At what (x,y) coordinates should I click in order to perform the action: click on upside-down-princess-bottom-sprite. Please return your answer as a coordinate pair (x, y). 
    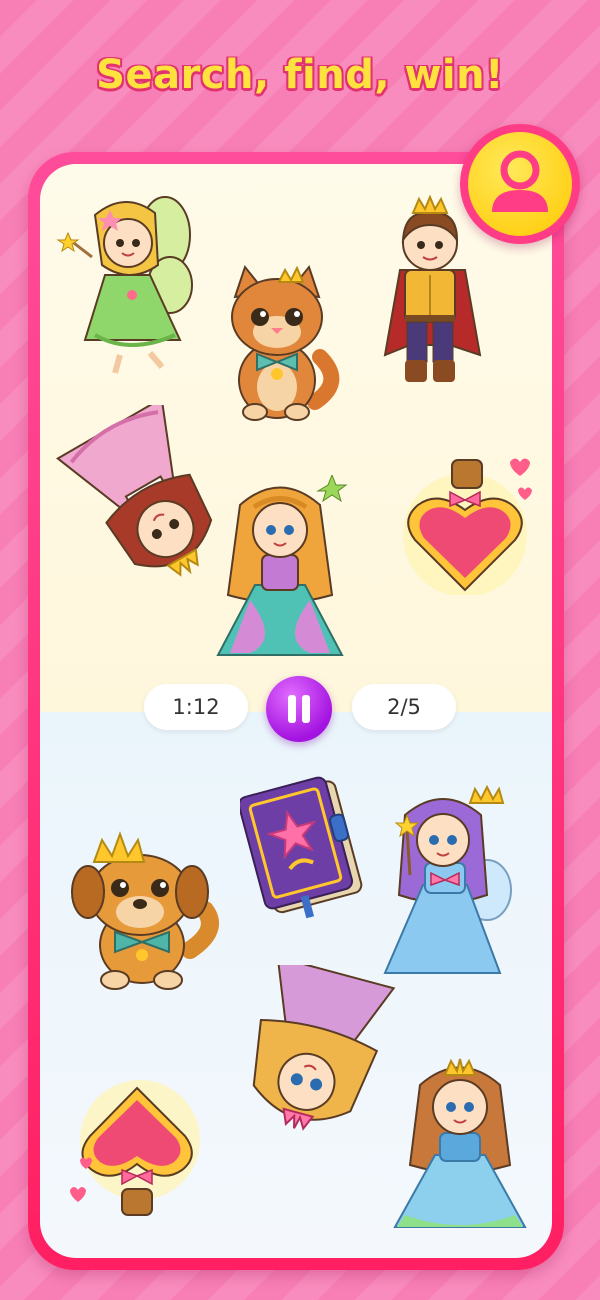
    Looking at the image, I should click on (315, 1050).